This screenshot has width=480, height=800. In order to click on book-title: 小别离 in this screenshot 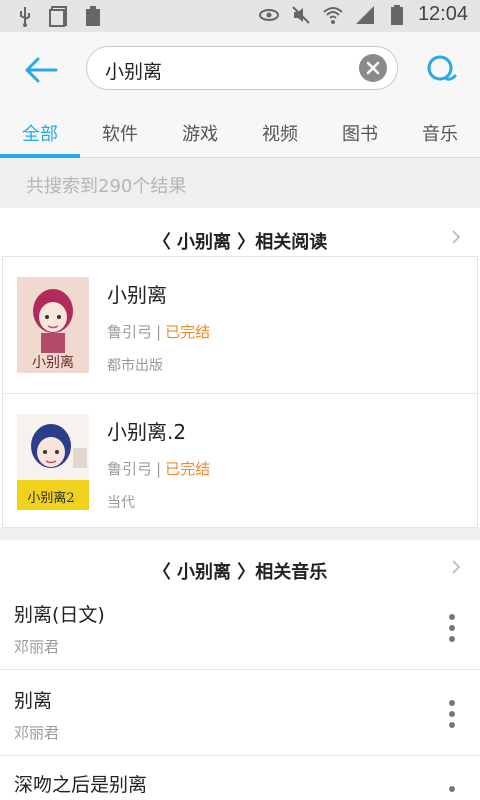, I will do `click(137, 295)`.